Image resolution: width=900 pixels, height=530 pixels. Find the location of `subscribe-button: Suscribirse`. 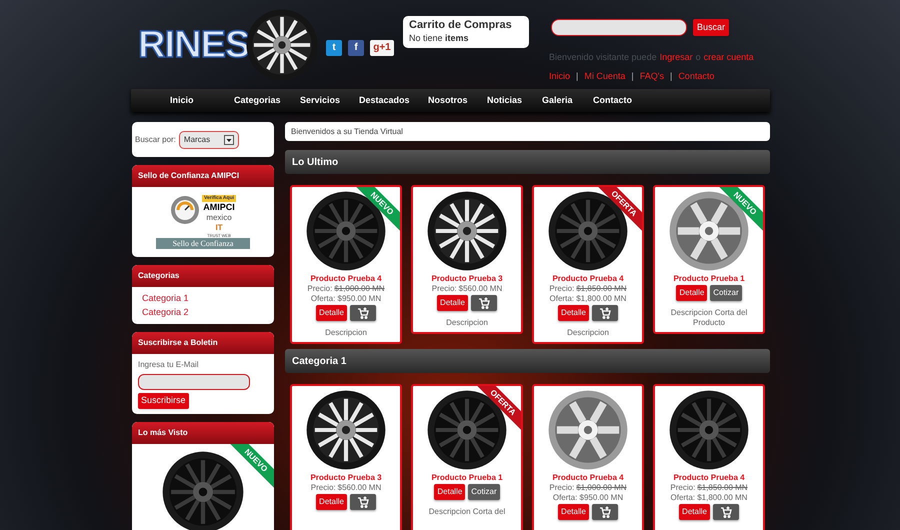

subscribe-button: Suscribirse is located at coordinates (163, 401).